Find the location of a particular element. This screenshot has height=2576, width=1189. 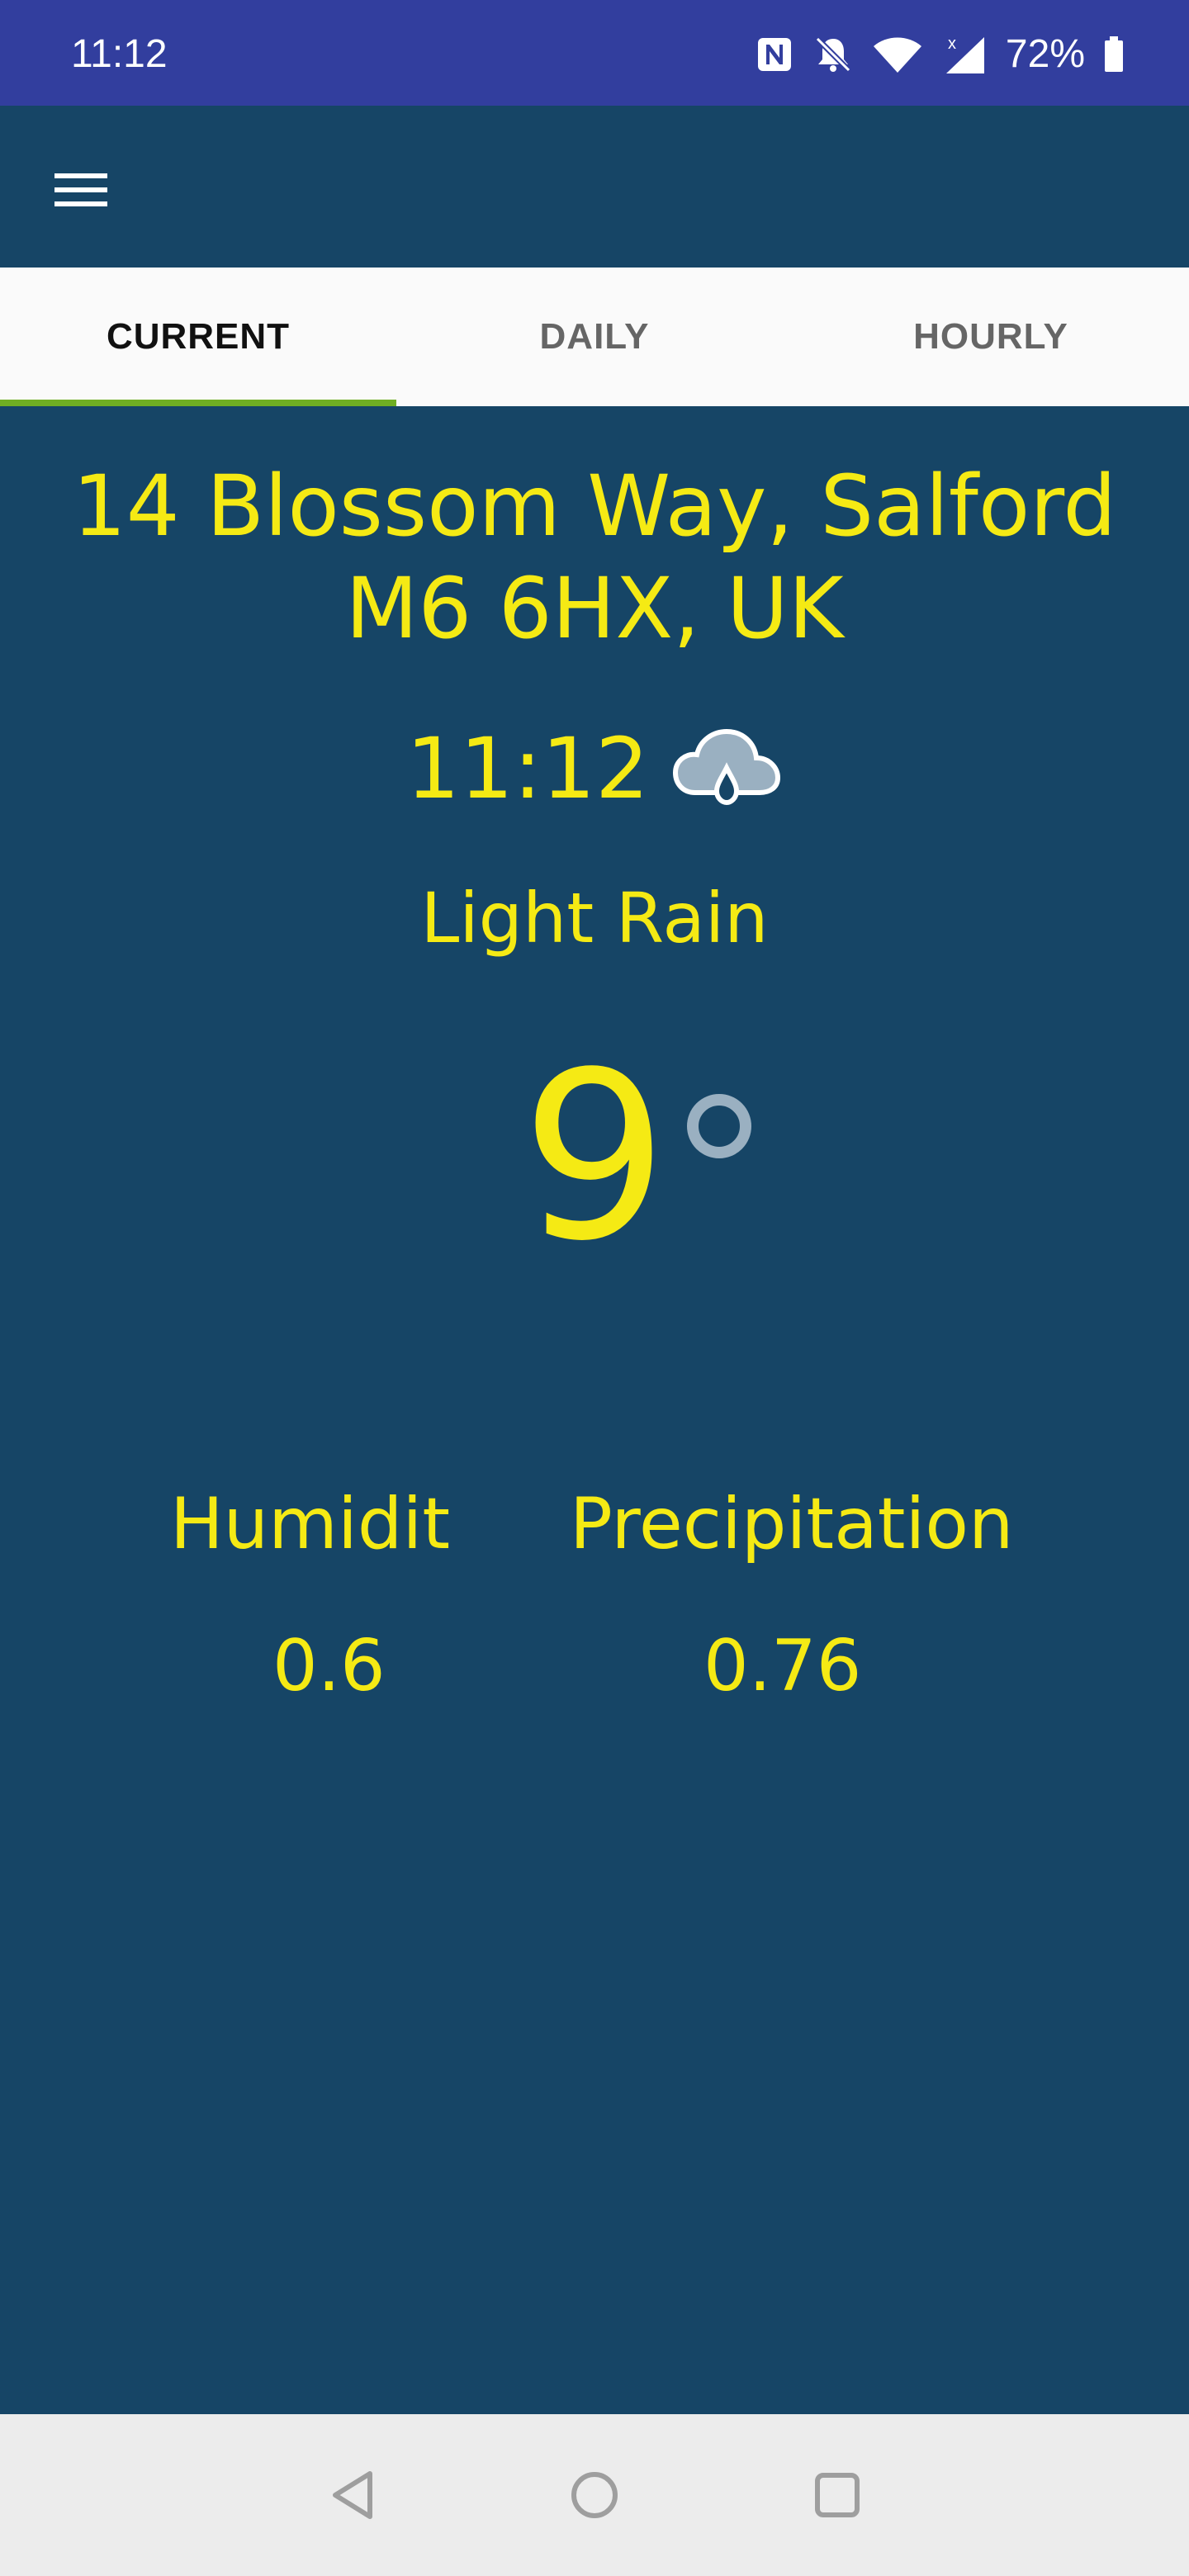

svg-text: x is located at coordinates (952, 44).